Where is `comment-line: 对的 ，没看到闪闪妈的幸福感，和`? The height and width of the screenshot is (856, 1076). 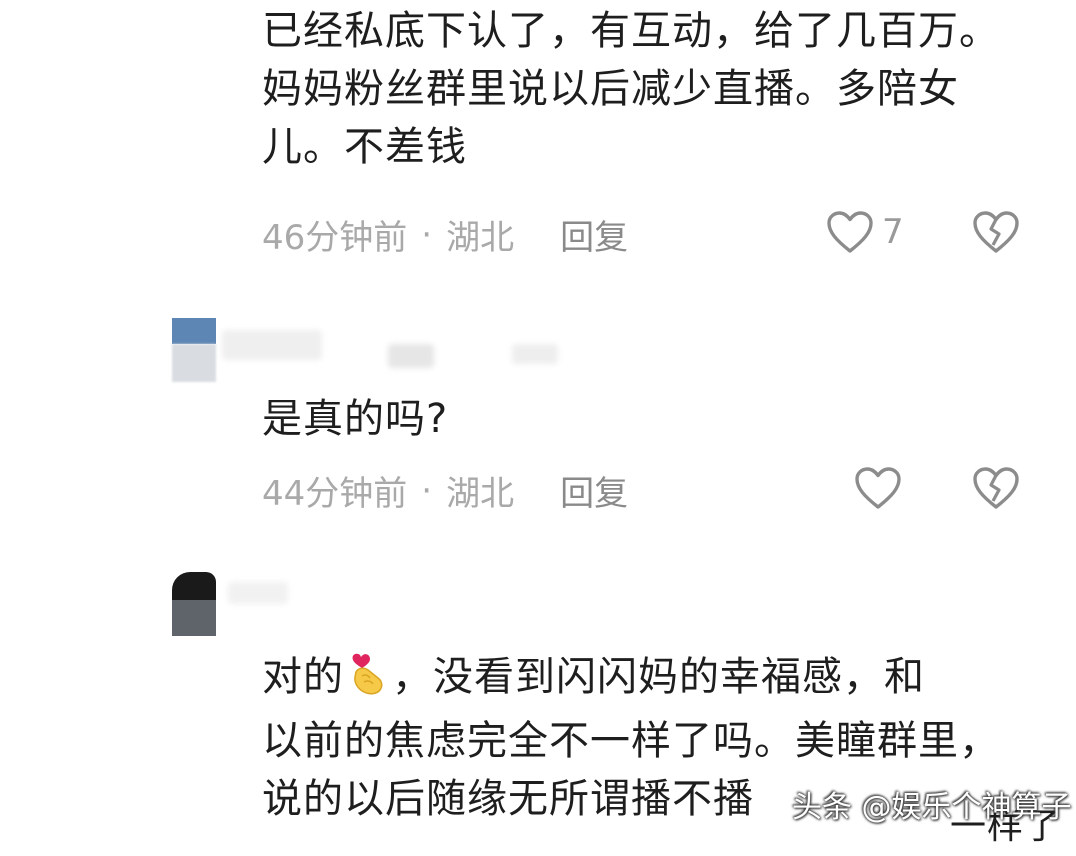
comment-line: 对的 ，没看到闪闪妈的幸福感，和 is located at coordinates (631, 680).